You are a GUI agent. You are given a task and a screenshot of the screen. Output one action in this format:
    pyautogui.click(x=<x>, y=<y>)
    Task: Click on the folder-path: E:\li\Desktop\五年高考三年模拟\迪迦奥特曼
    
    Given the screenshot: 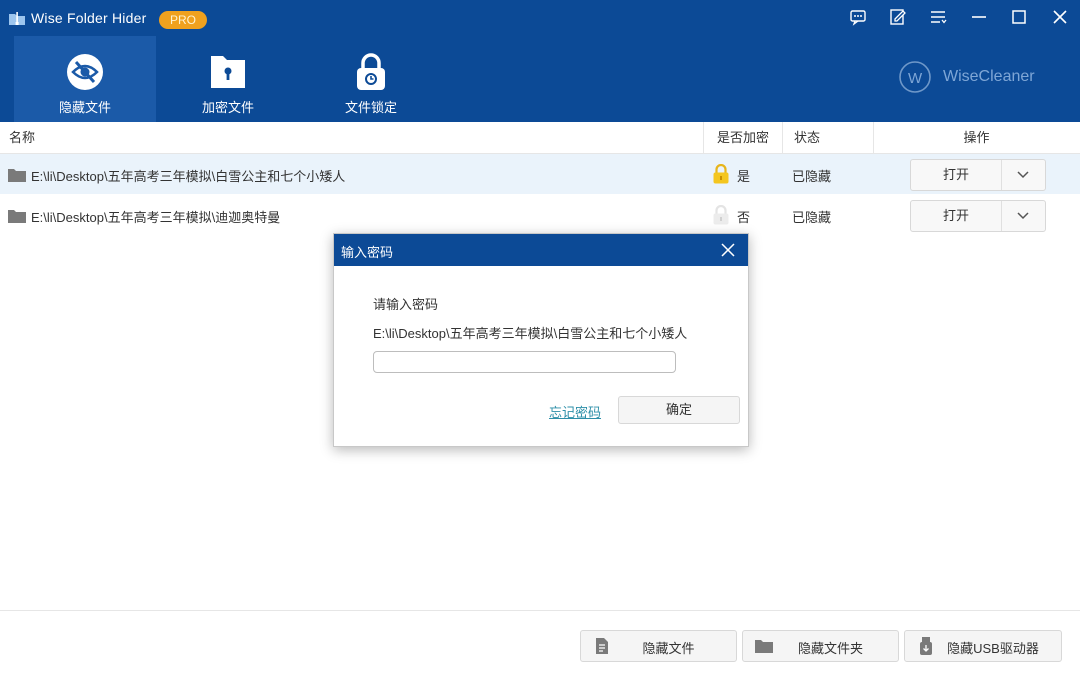 What is the action you would take?
    pyautogui.click(x=156, y=217)
    